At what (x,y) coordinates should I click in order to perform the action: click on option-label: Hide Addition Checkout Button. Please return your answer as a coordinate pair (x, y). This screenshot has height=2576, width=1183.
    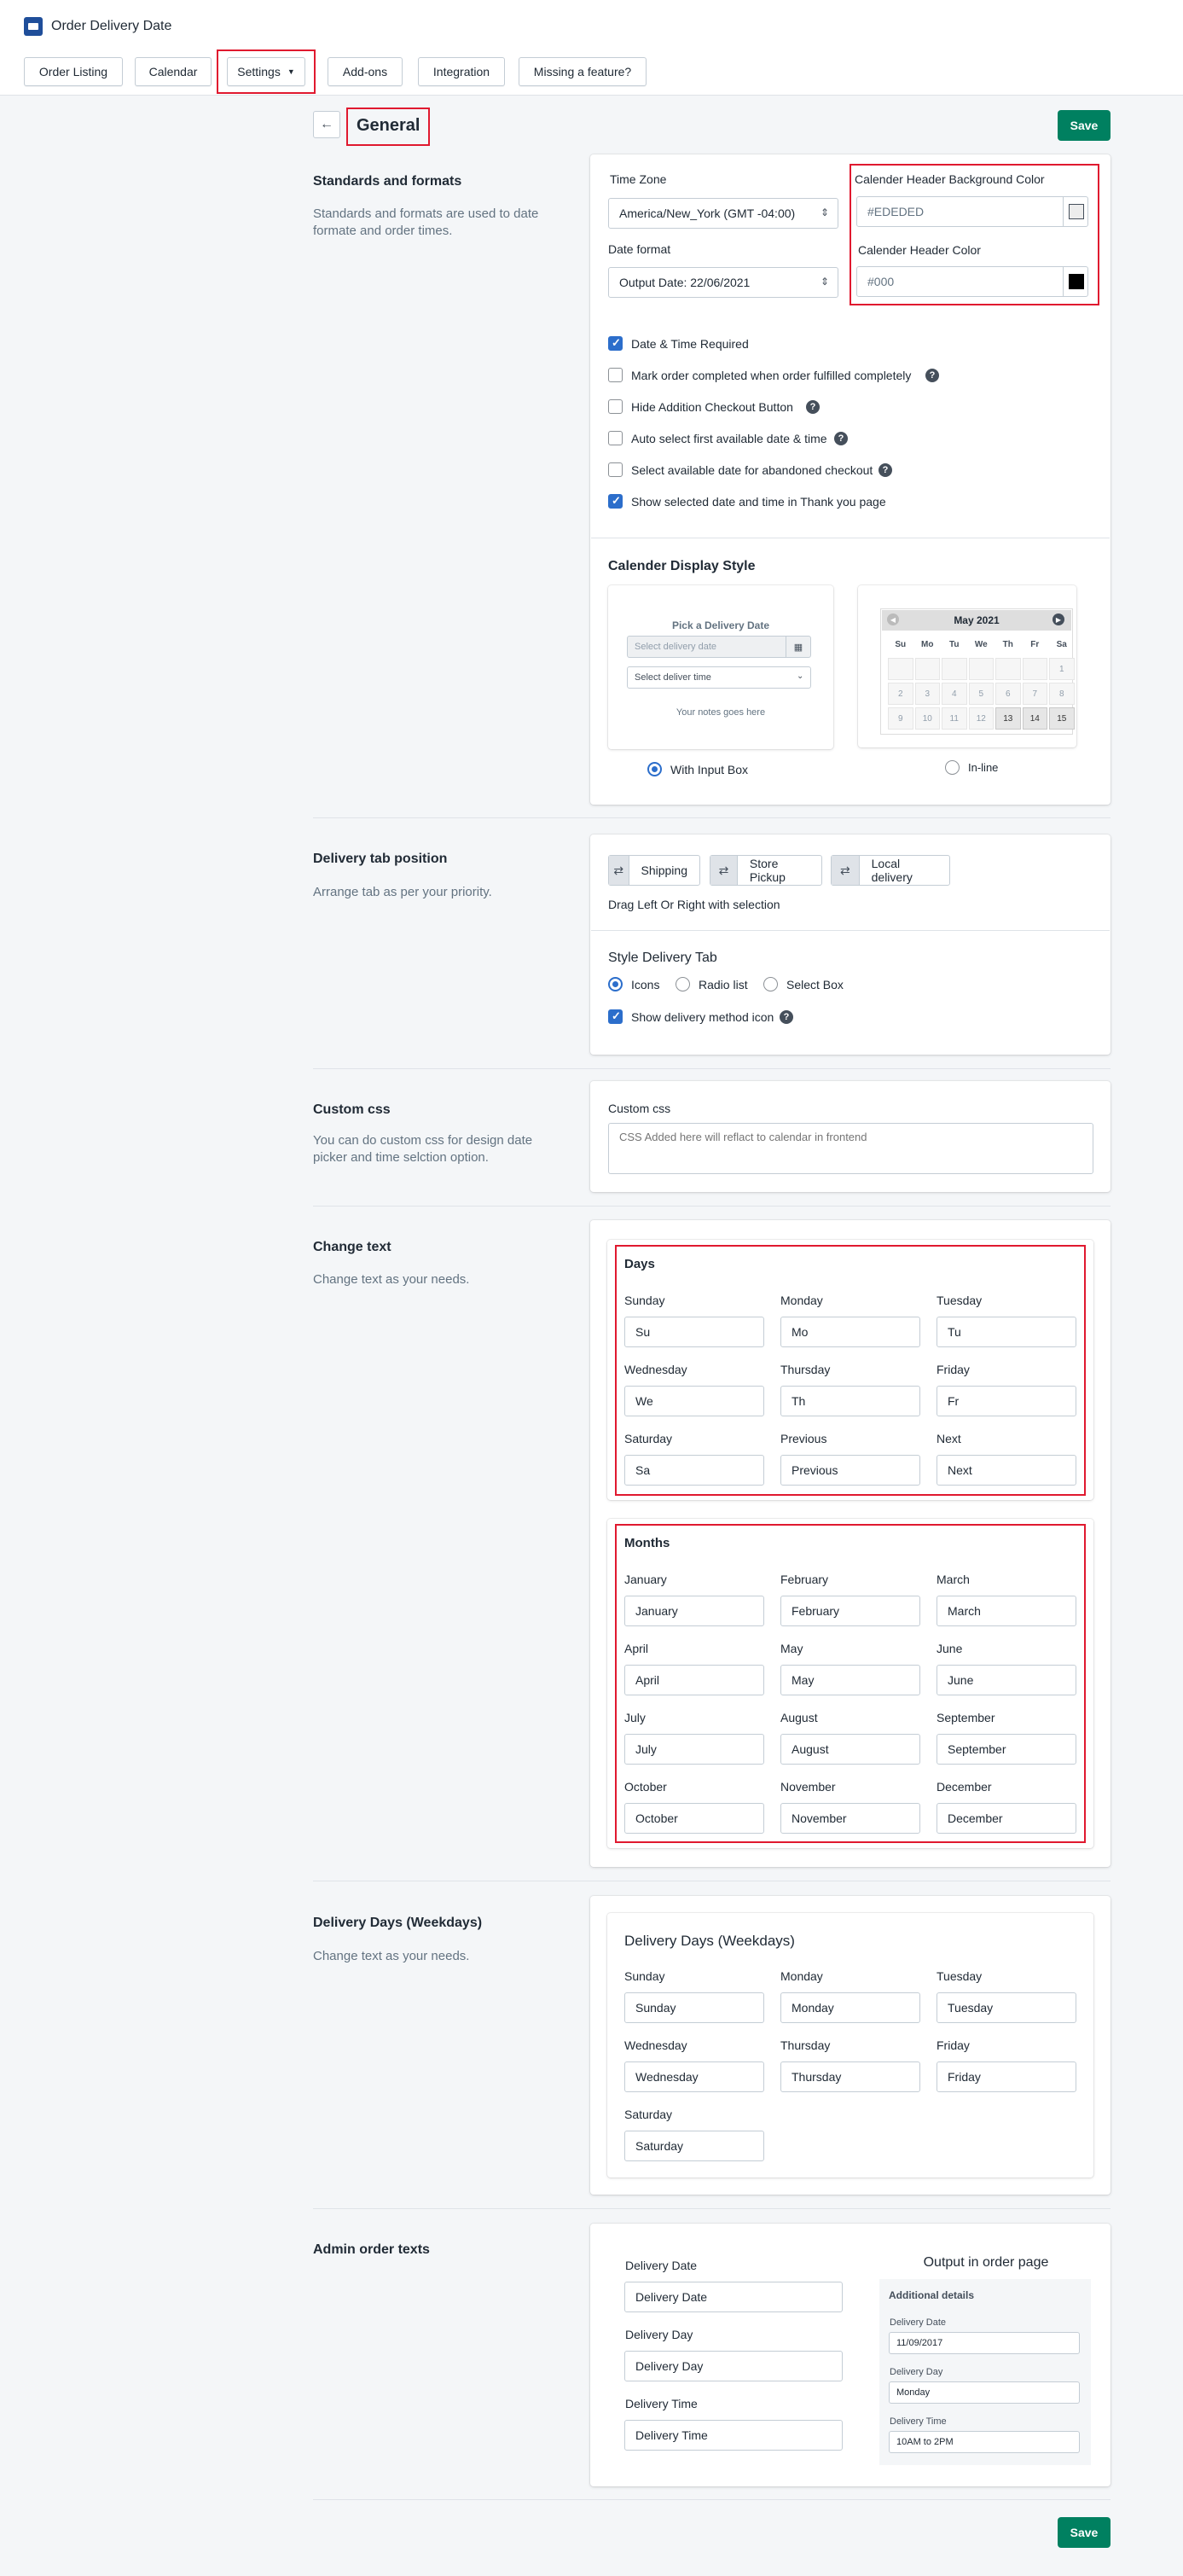
    Looking at the image, I should click on (712, 407).